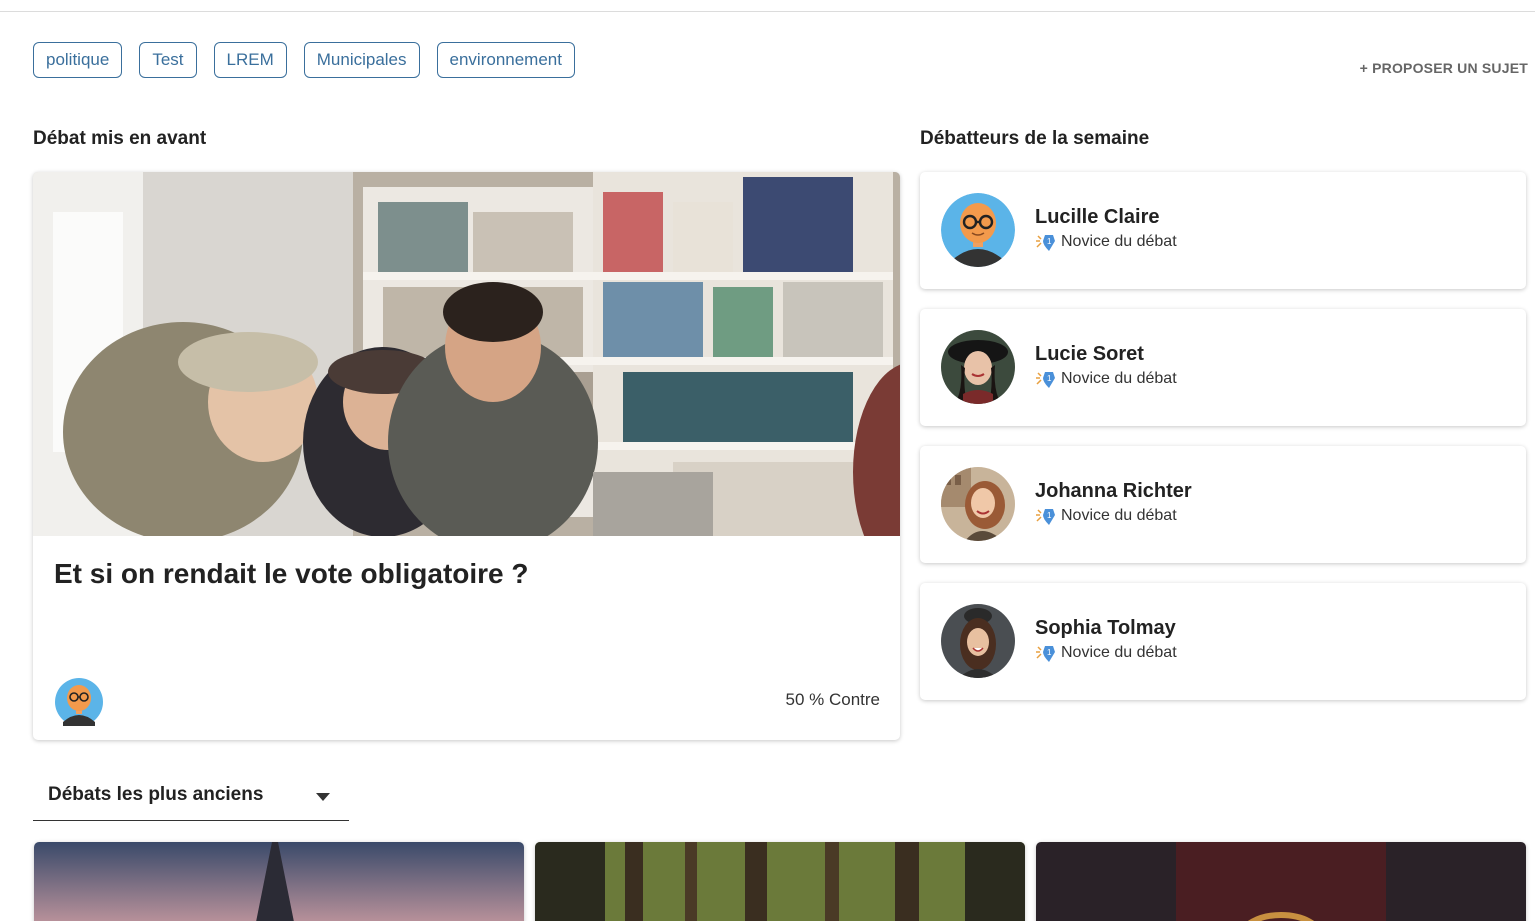  What do you see at coordinates (1223, 230) in the screenshot?
I see `debater-card: Lucille Claire 1 Novice du débat` at bounding box center [1223, 230].